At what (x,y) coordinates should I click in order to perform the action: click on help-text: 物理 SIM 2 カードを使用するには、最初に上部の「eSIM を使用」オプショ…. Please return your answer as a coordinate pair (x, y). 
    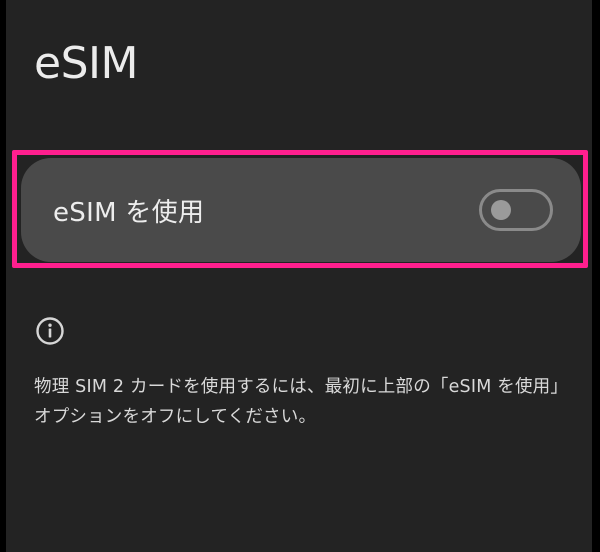
    Looking at the image, I should click on (301, 402).